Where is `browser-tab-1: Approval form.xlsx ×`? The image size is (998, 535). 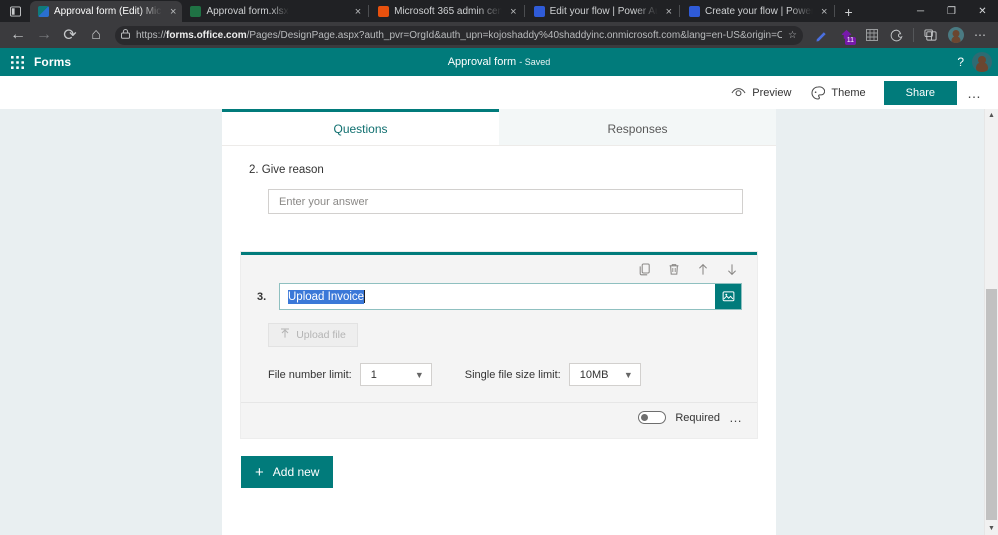 browser-tab-1: Approval form.xlsx × is located at coordinates (274, 11).